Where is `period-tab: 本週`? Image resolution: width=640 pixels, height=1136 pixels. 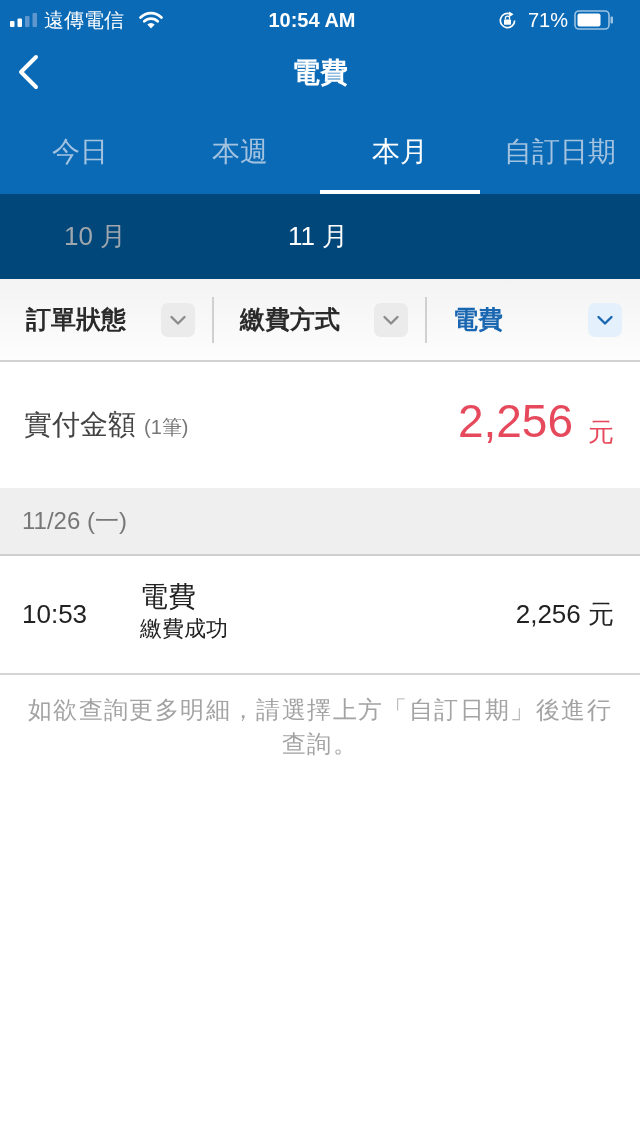 period-tab: 本週 is located at coordinates (240, 149).